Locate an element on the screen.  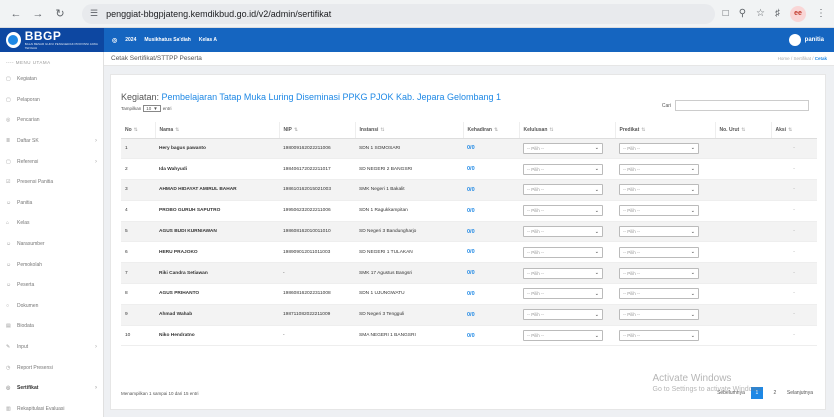
reload-icon: ↻ is located at coordinates (60, 14).